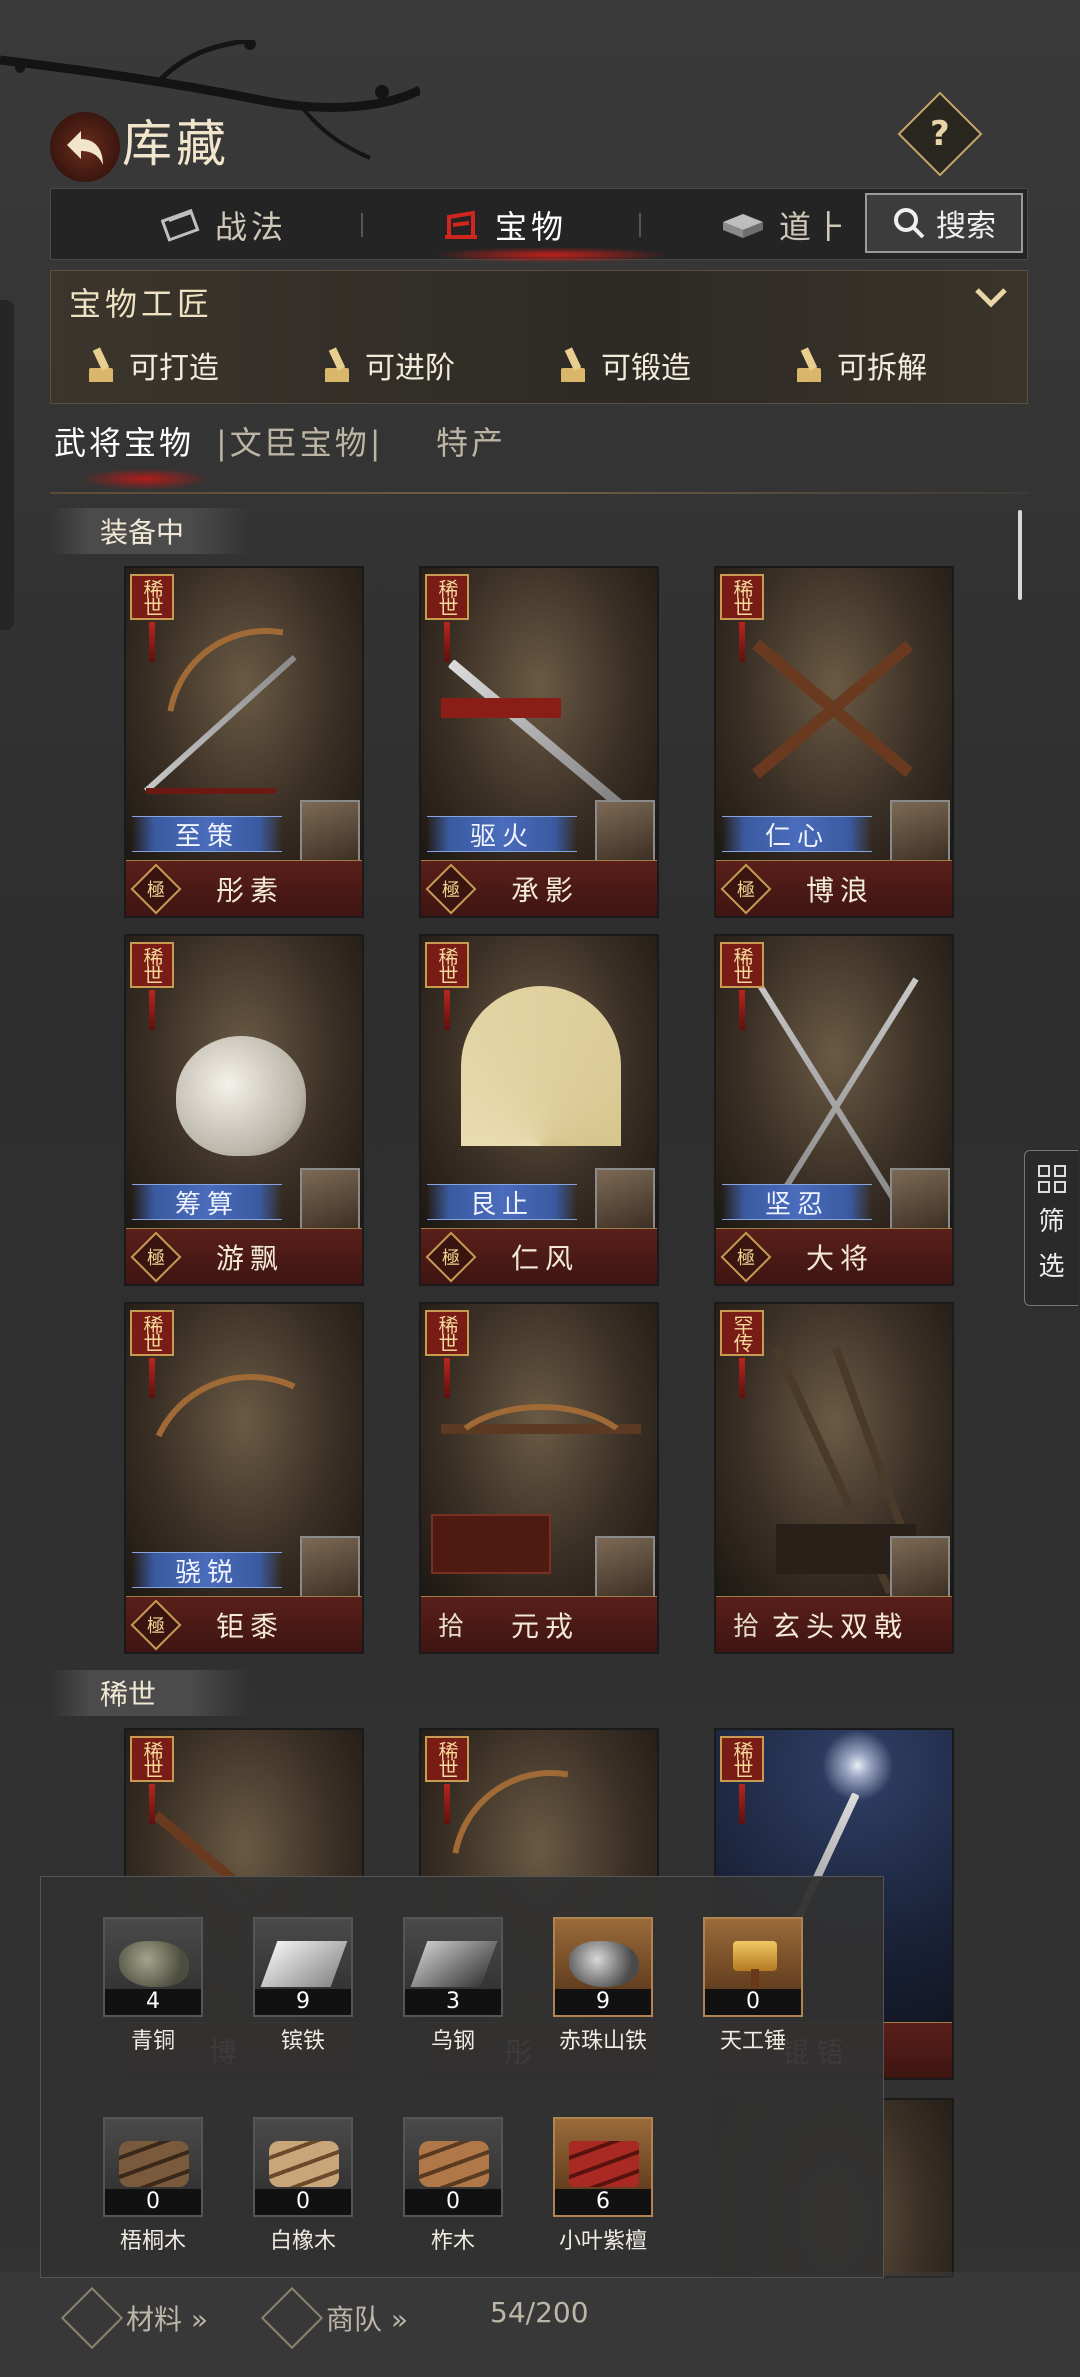  Describe the element at coordinates (834, 1478) in the screenshot. I see `treasure-card: 罕传 拾 玄头双戟` at that location.